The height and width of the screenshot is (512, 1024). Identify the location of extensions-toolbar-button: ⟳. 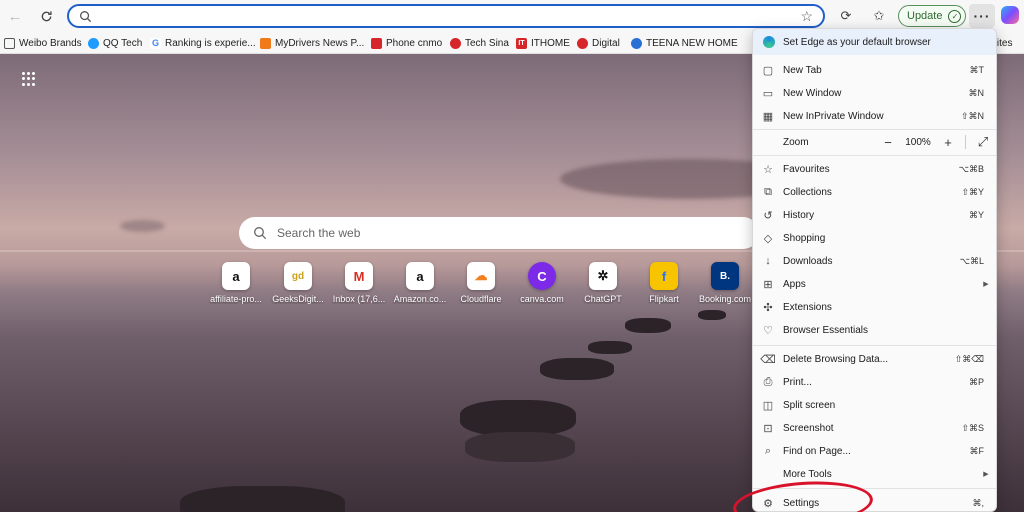
(846, 16).